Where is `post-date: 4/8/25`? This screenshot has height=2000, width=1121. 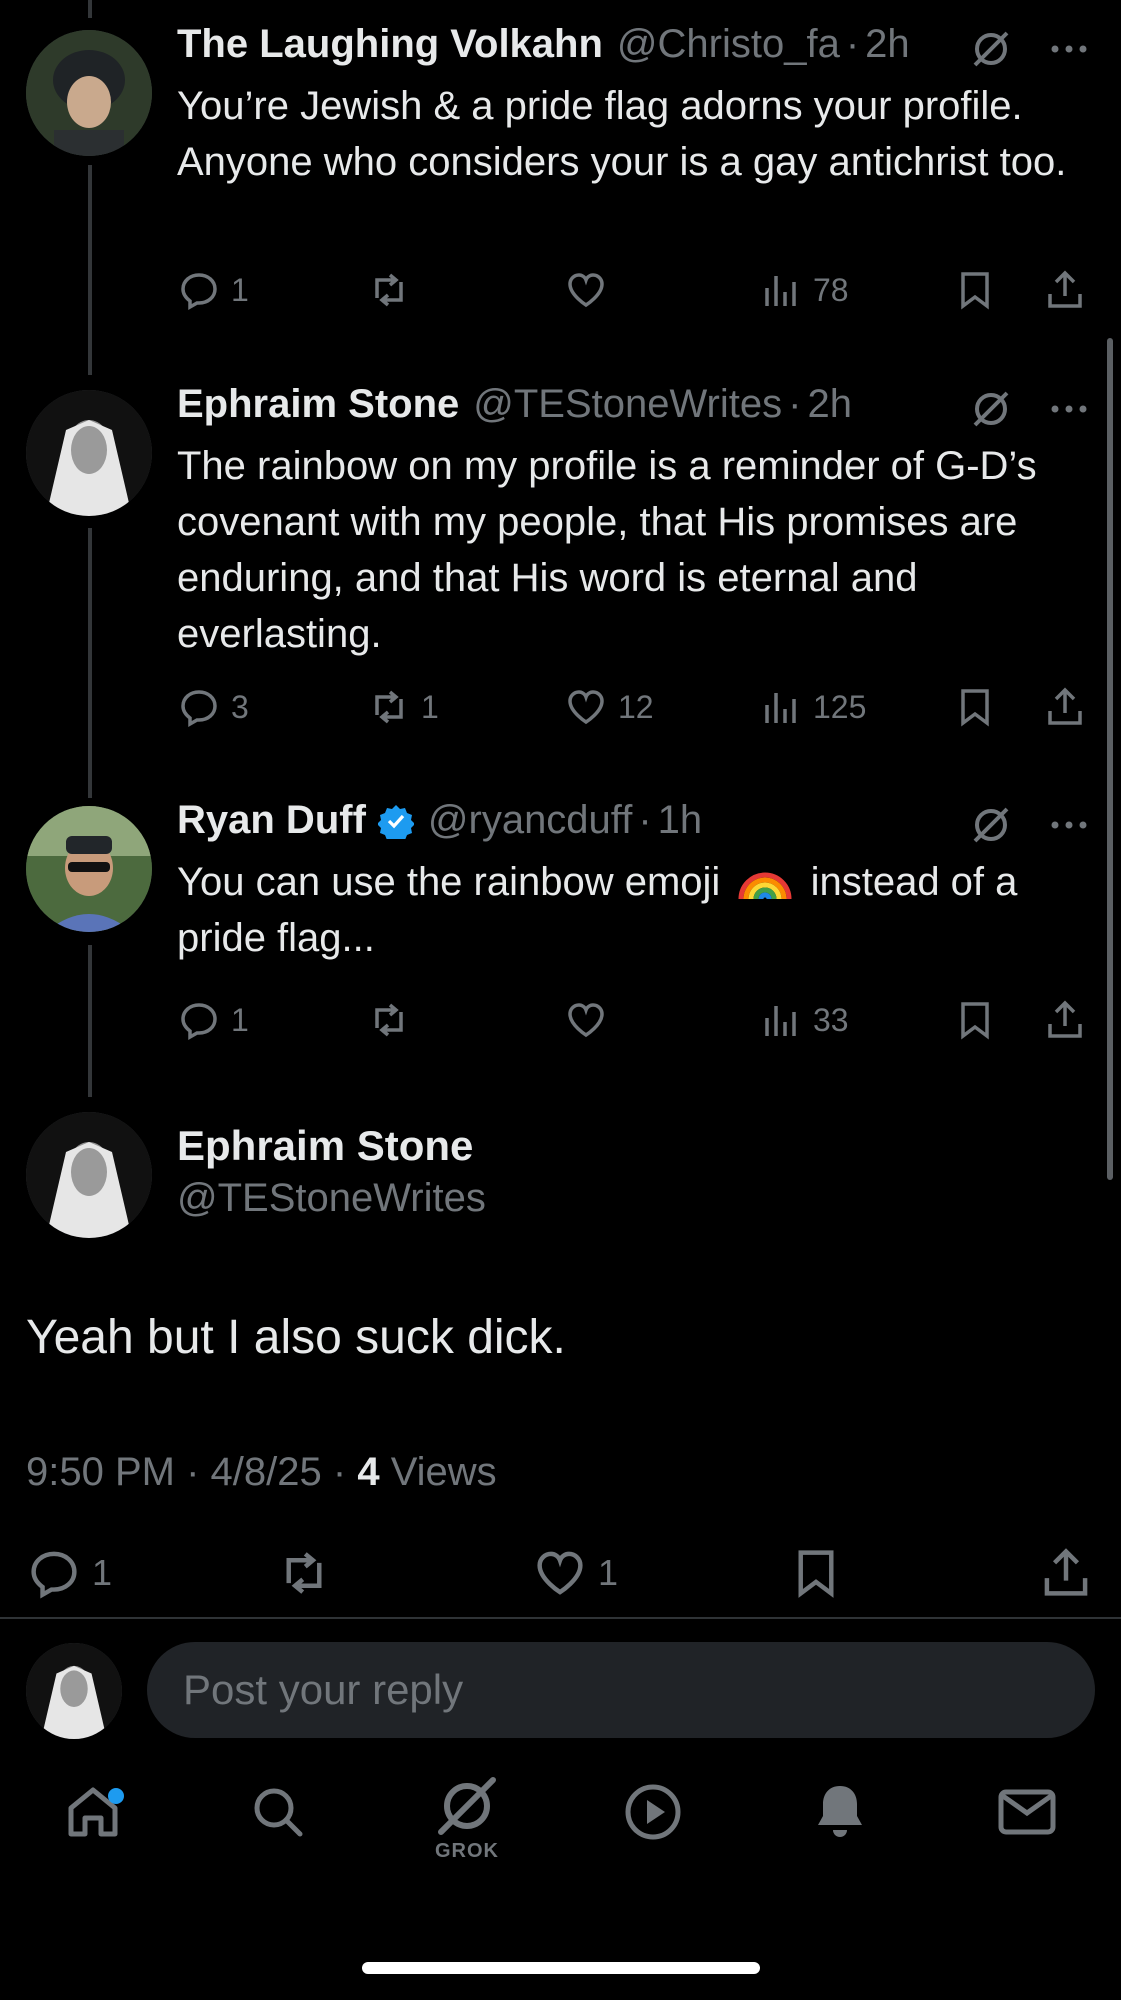
post-date: 4/8/25 is located at coordinates (266, 1472).